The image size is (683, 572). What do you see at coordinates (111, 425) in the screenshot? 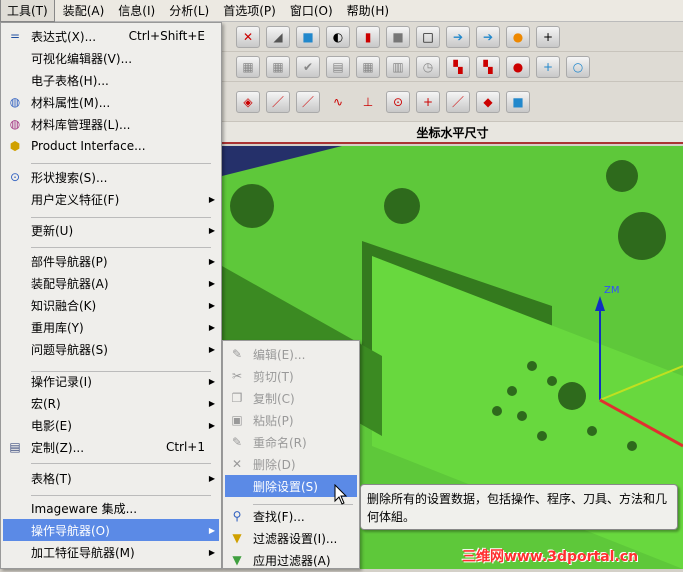
I see `menu-item: 电影(E) ▶` at bounding box center [111, 425].